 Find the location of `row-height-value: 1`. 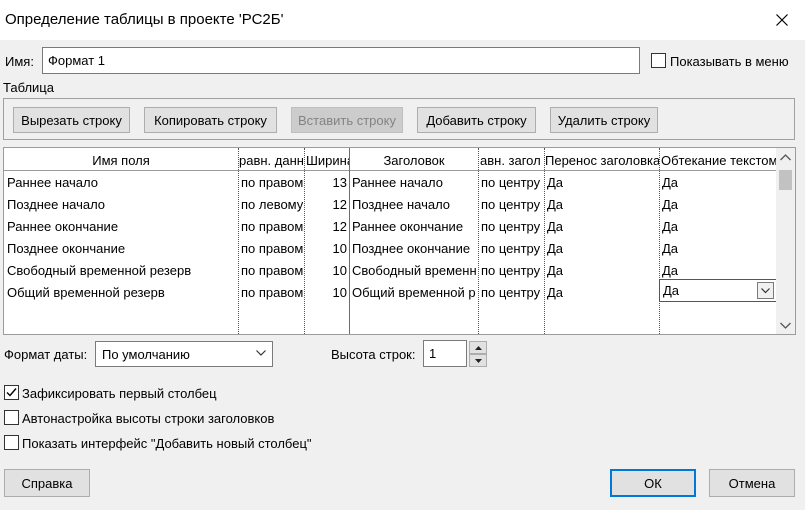

row-height-value: 1 is located at coordinates (433, 353).